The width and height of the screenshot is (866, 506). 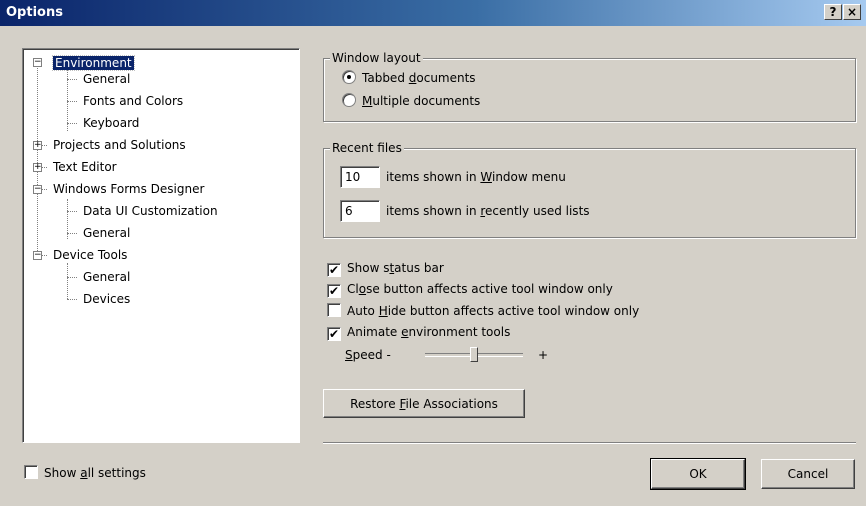 I want to click on multiple-documents-radio: Multiple documents, so click(x=411, y=101).